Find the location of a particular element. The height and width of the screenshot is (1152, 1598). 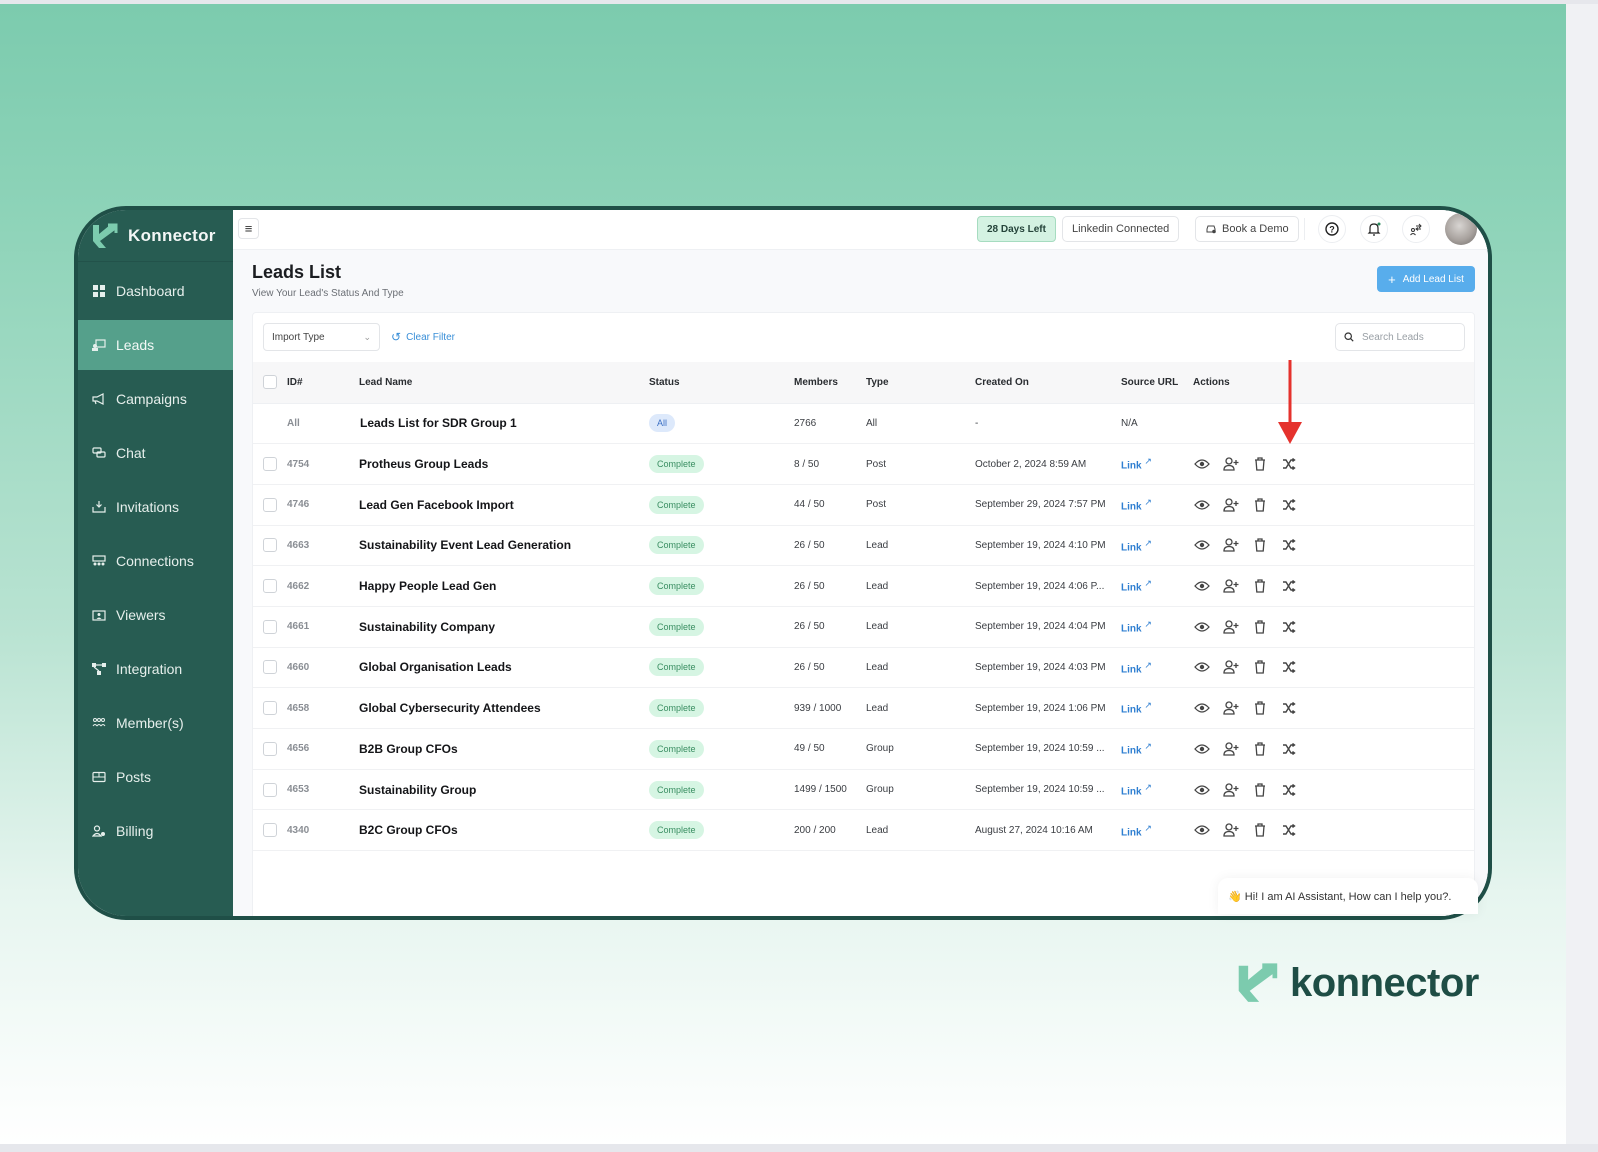

user-avatar is located at coordinates (1461, 229).